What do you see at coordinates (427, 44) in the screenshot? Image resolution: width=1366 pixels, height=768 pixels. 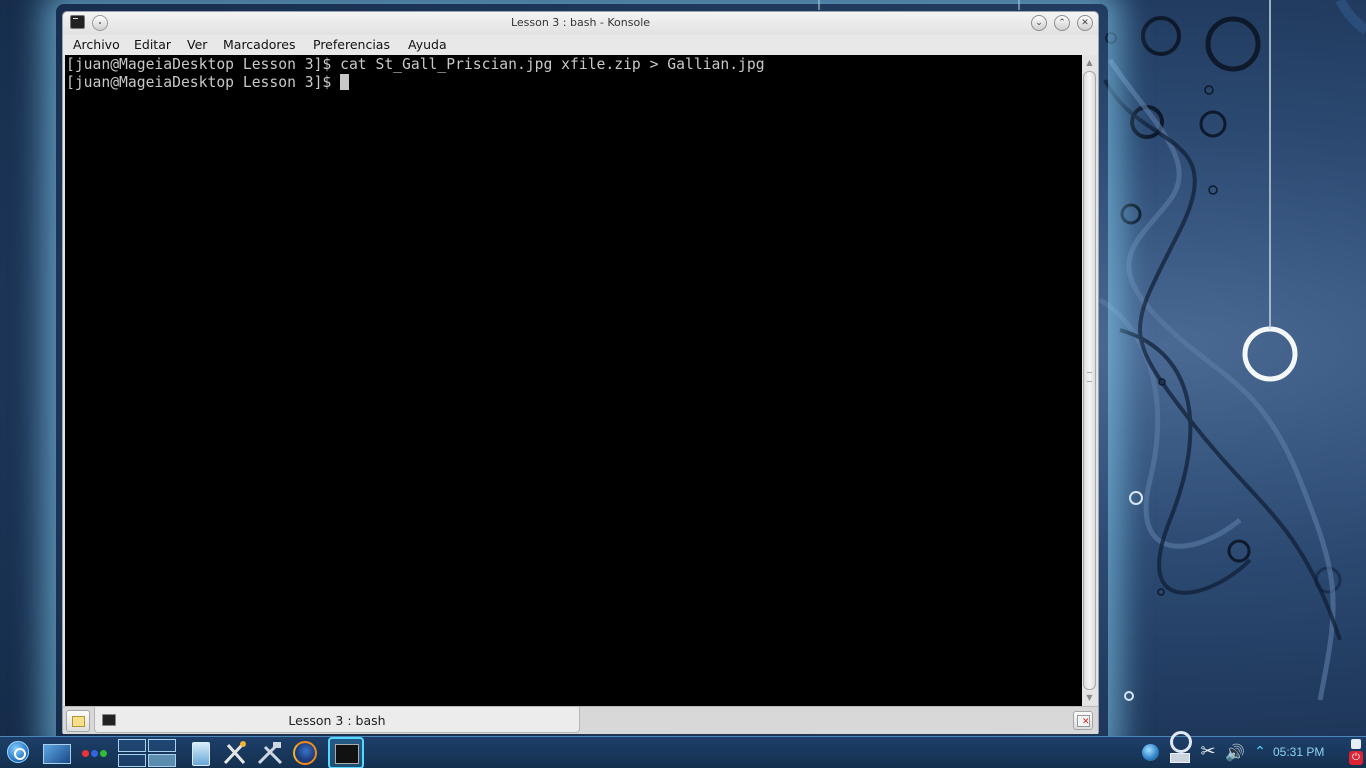 I see `menu-ayuda: Ayuda` at bounding box center [427, 44].